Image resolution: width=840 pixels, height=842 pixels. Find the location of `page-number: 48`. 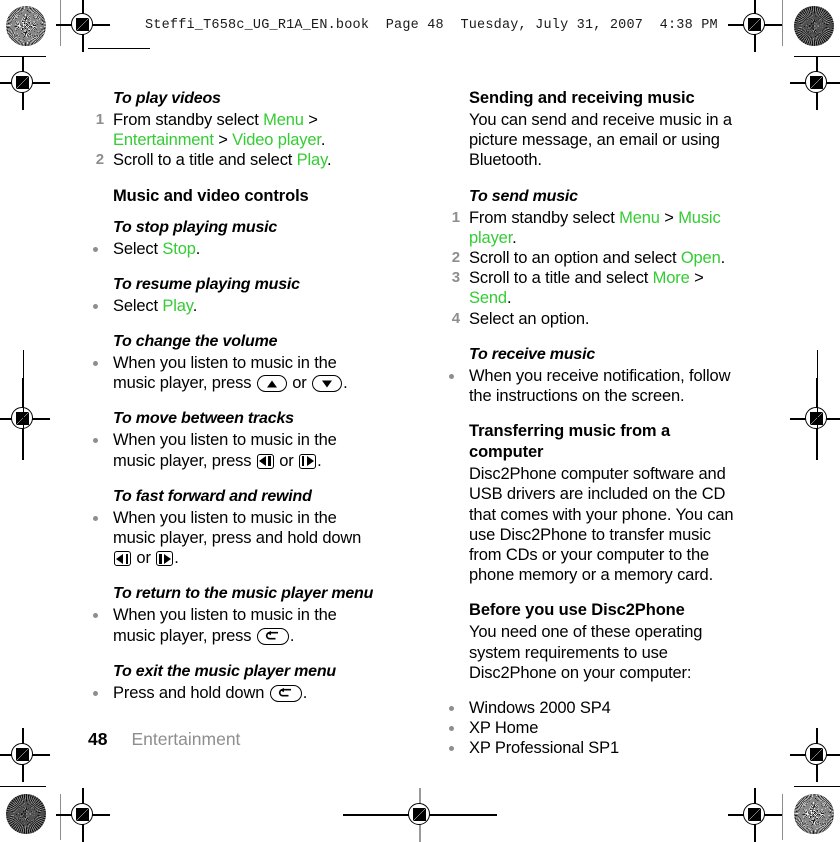

page-number: 48 is located at coordinates (98, 739).